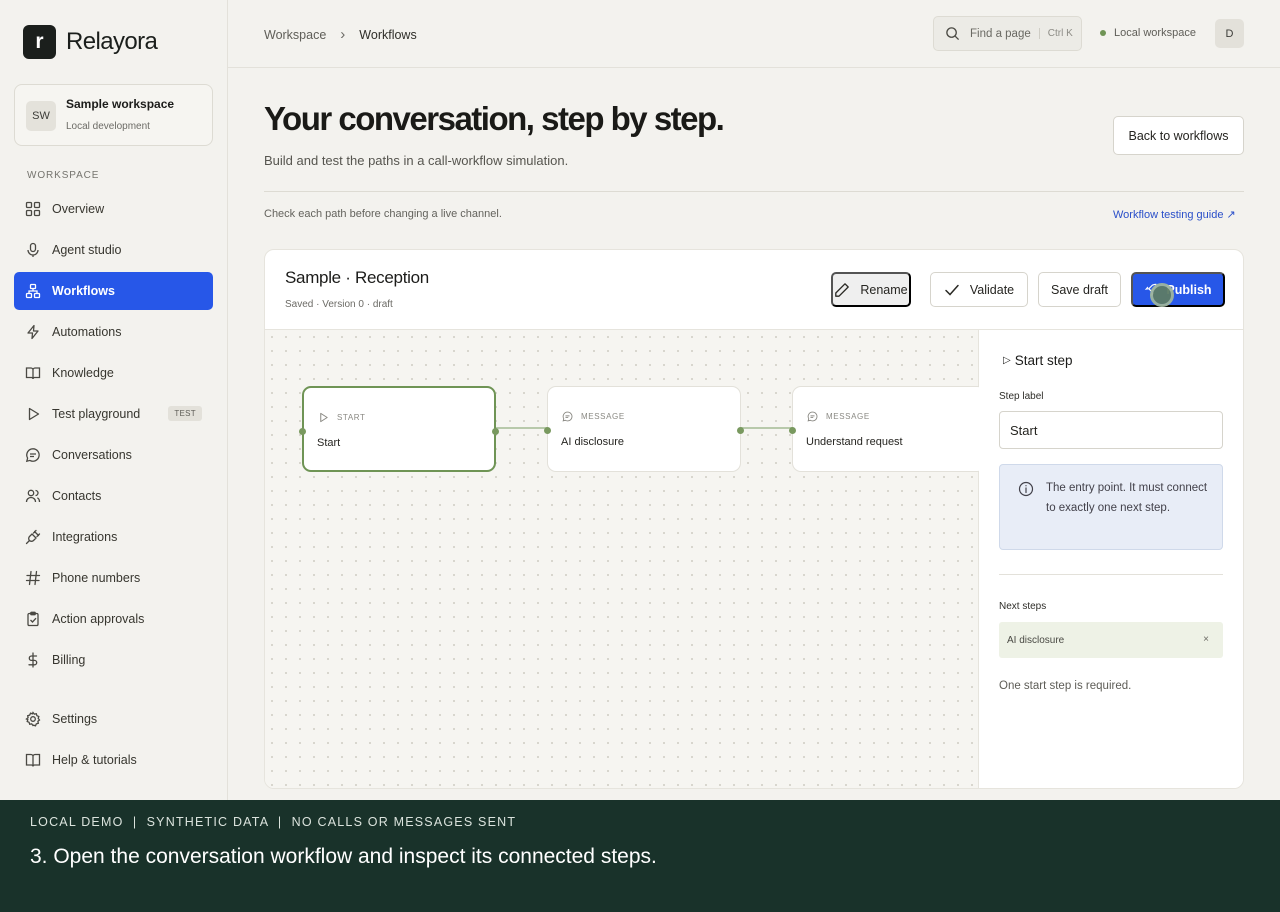  Describe the element at coordinates (33, 619) in the screenshot. I see `clipboard-check-icon` at that location.